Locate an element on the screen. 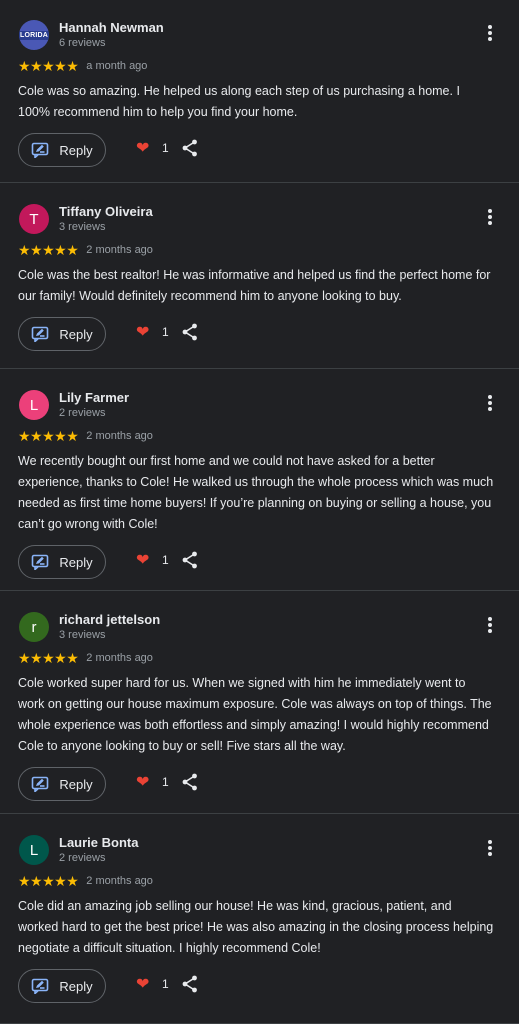 The width and height of the screenshot is (519, 1024). reviewer-name: Tiffany Oliveira is located at coordinates (106, 211).